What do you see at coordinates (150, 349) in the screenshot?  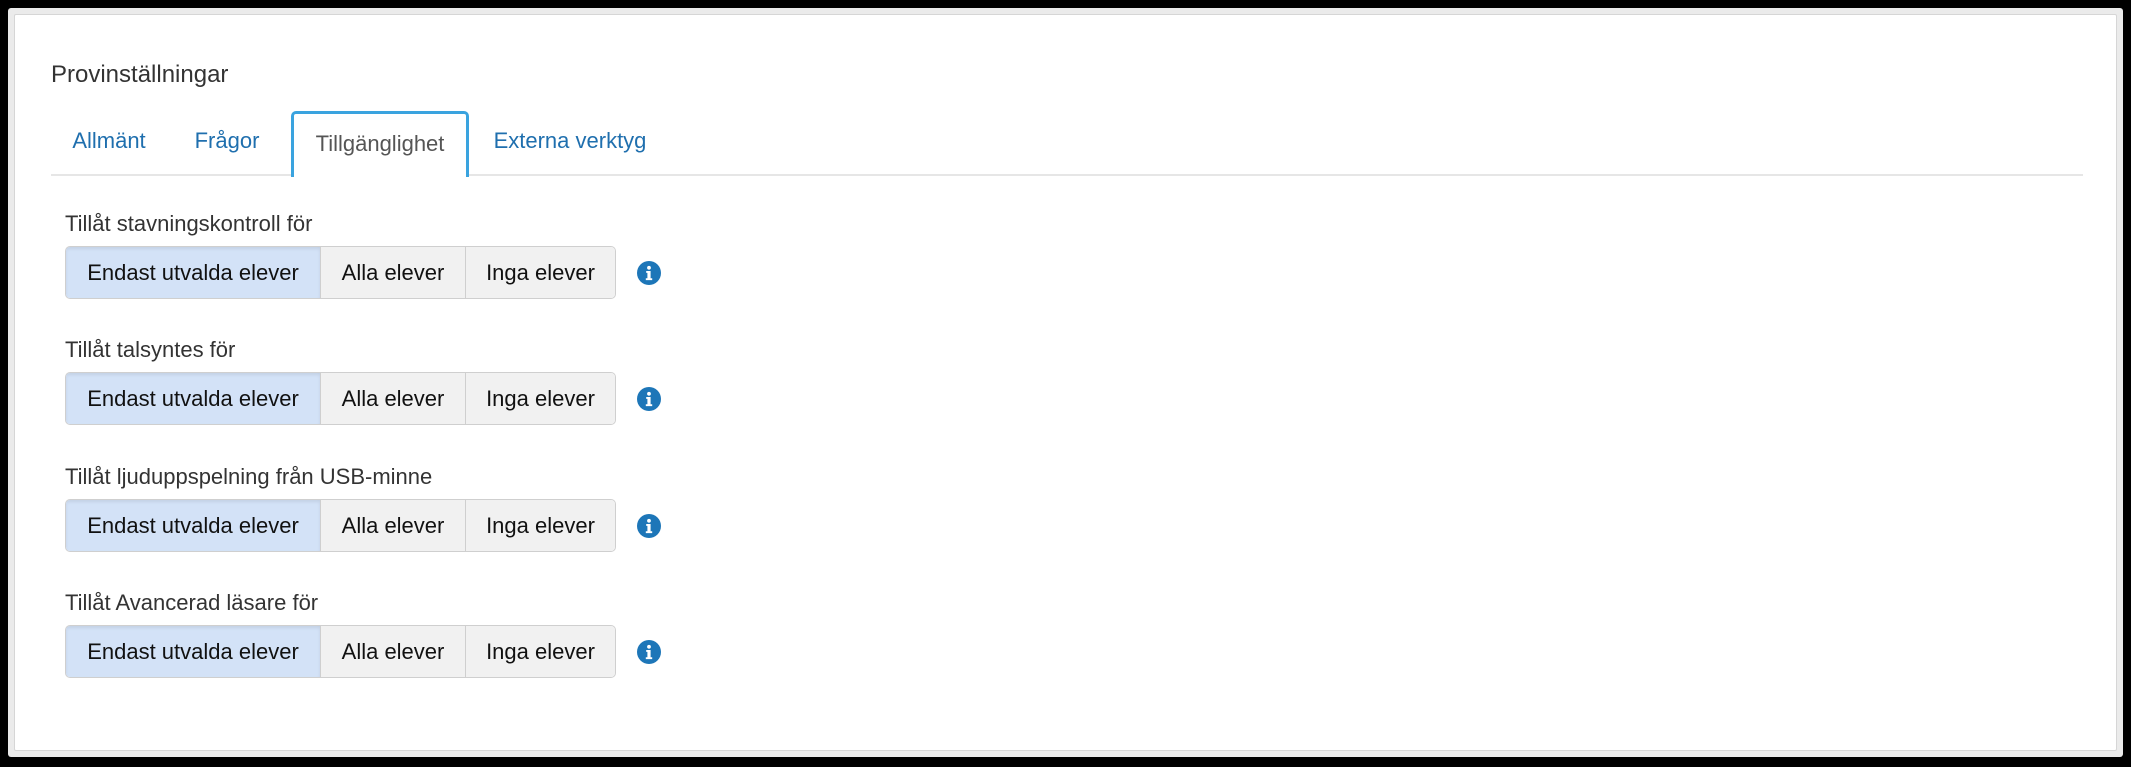 I see `setting-label-text-to-speech: Tillåt talsyntes för` at bounding box center [150, 349].